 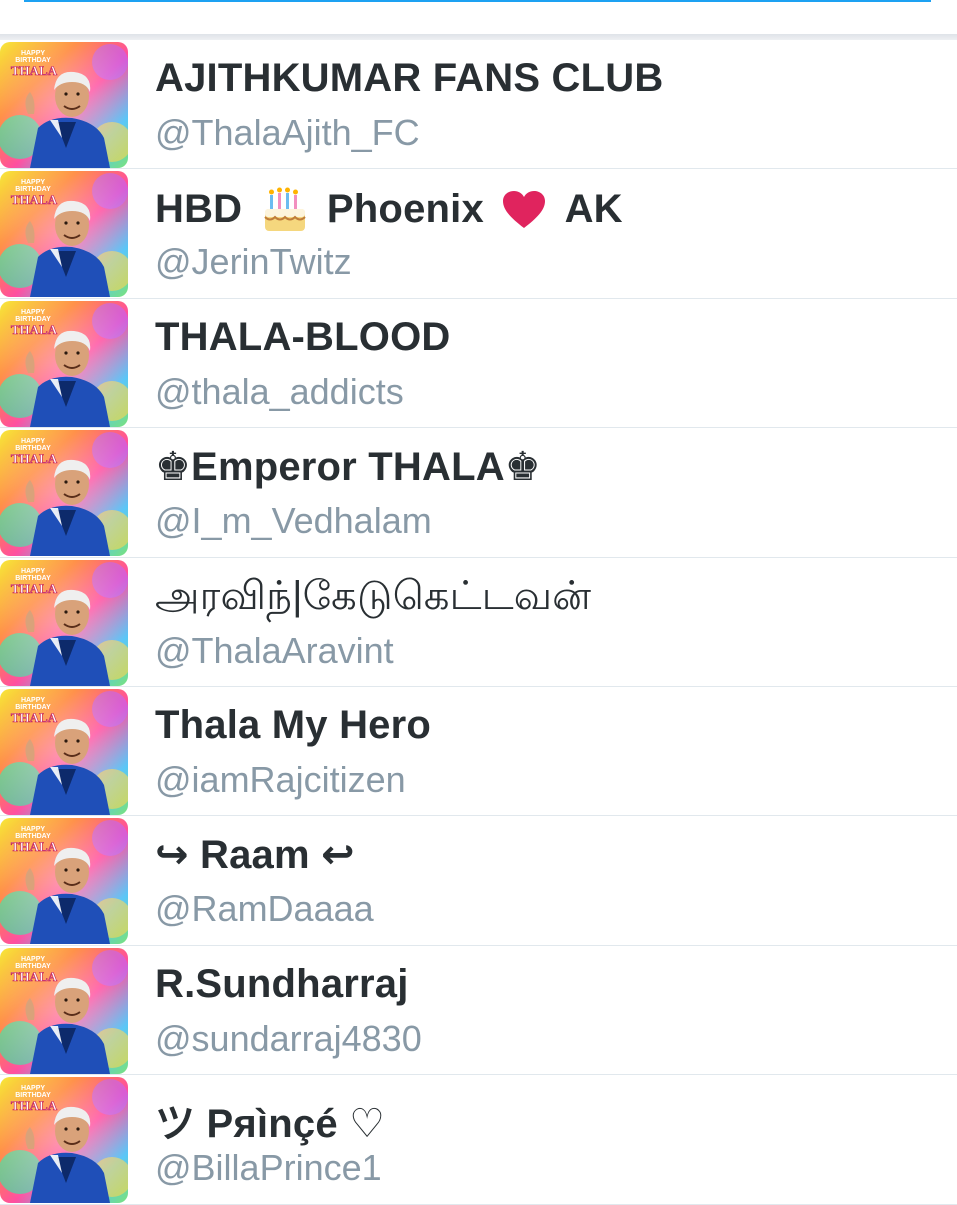 I want to click on display-name-part: AK, so click(x=593, y=209).